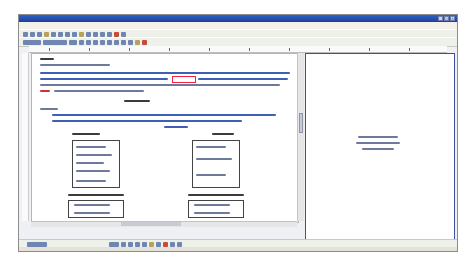  What do you see at coordinates (109, 42) in the screenshot?
I see `align-center-icon` at bounding box center [109, 42].